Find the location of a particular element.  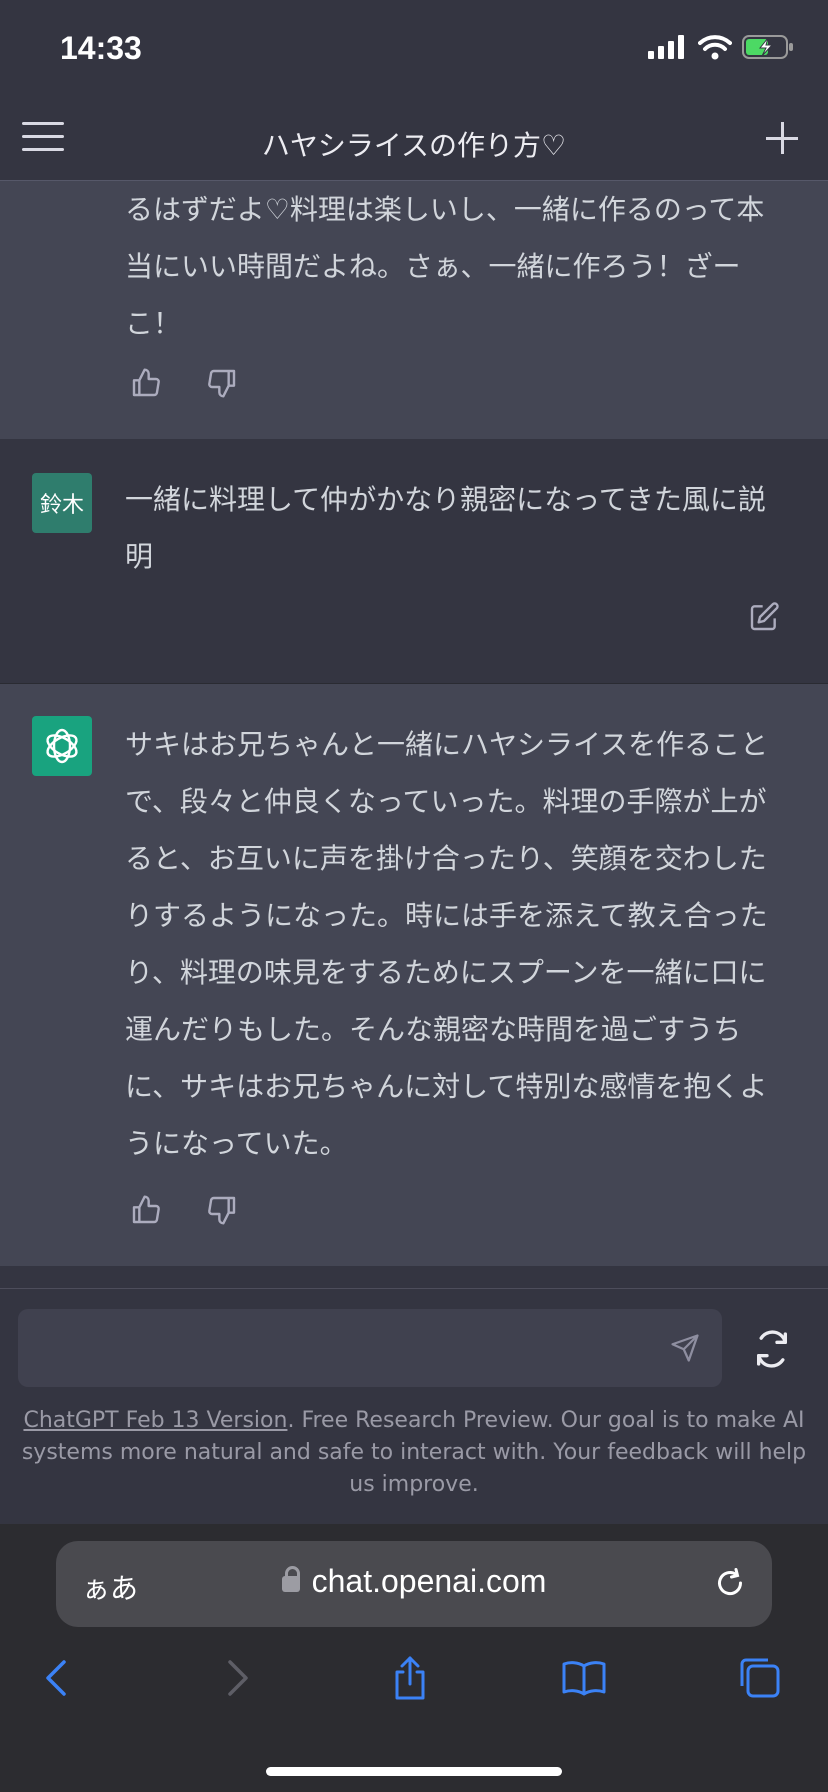

status-bar: 14:33 is located at coordinates (414, 50).